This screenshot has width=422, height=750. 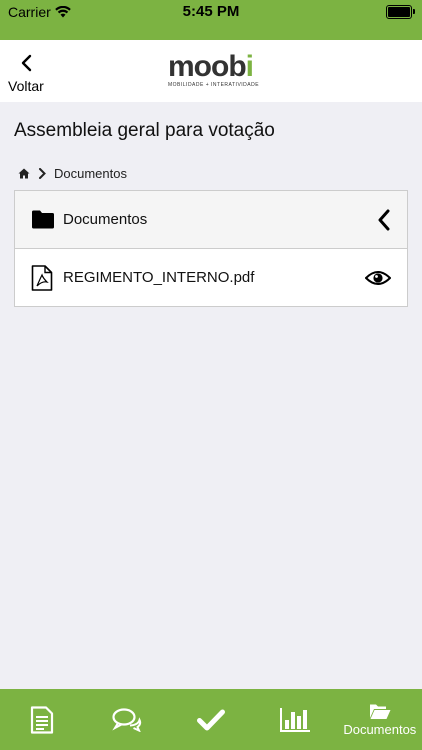 What do you see at coordinates (380, 719) in the screenshot?
I see `tab-documents: Documentos` at bounding box center [380, 719].